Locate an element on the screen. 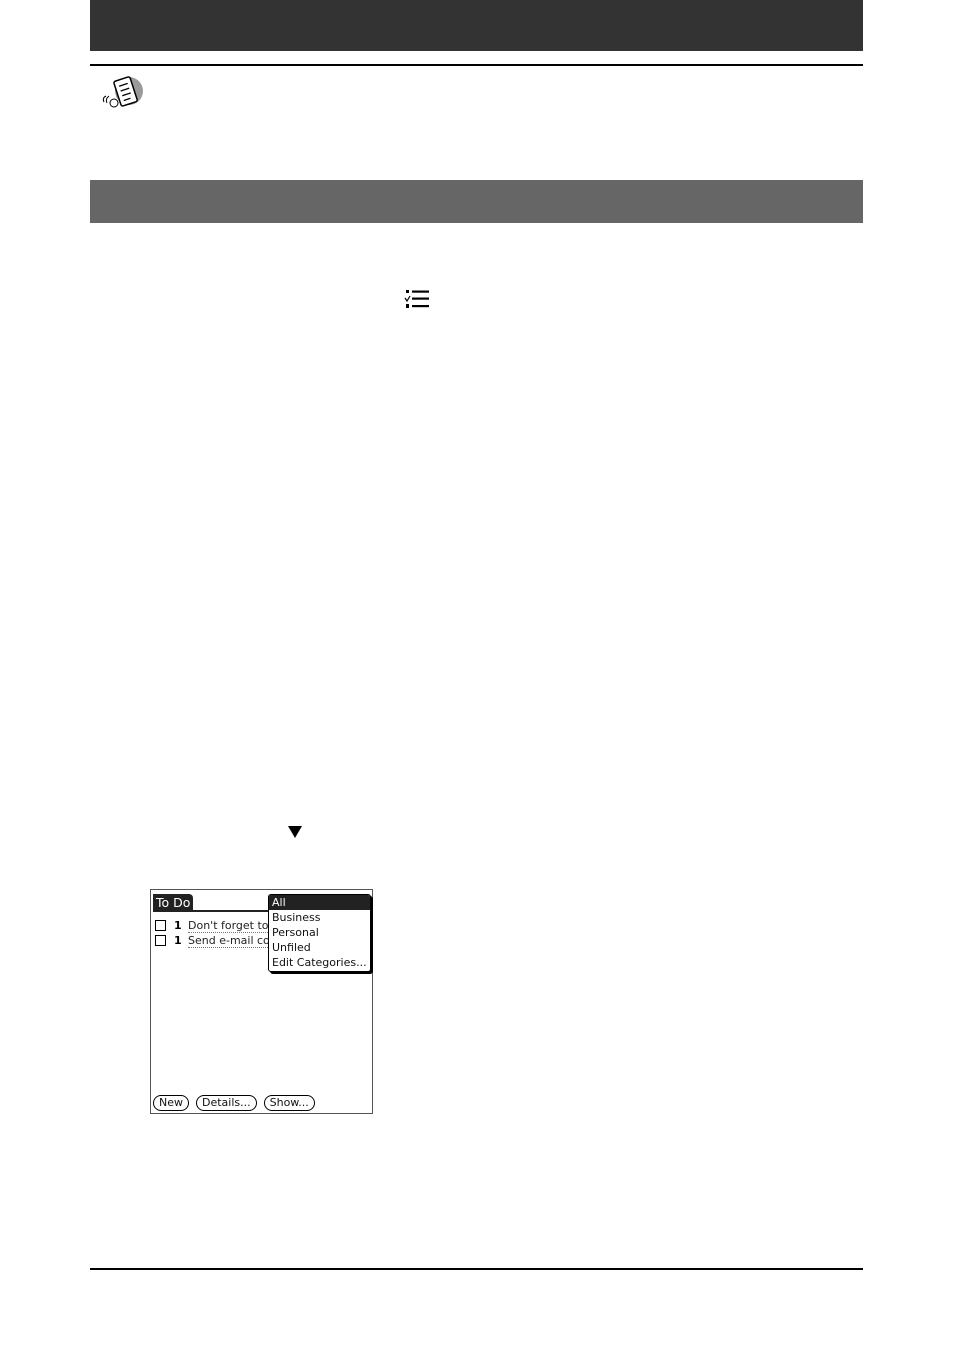  header-rule is located at coordinates (476, 65).